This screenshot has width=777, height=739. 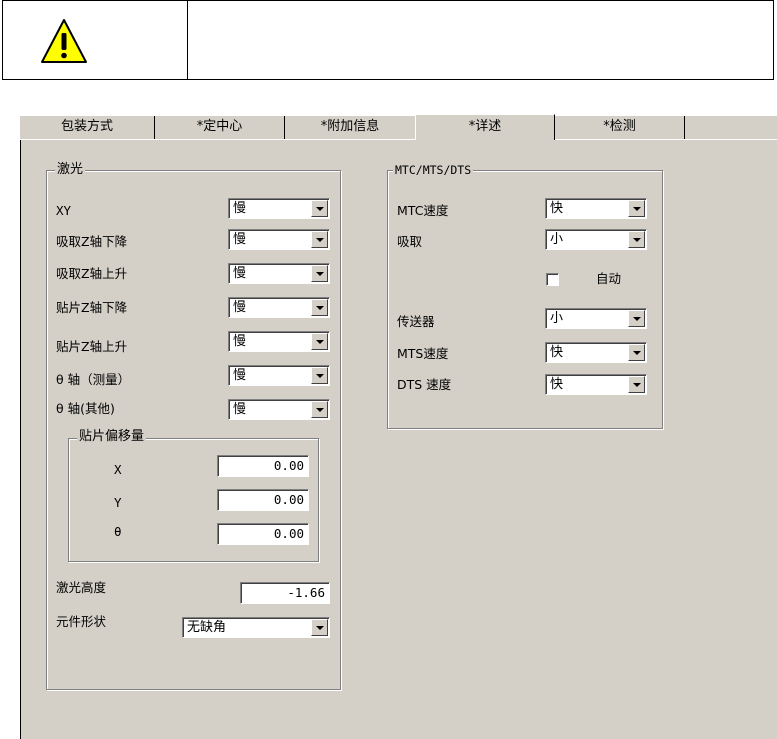 I want to click on tab-centering: *定中心, so click(x=220, y=127).